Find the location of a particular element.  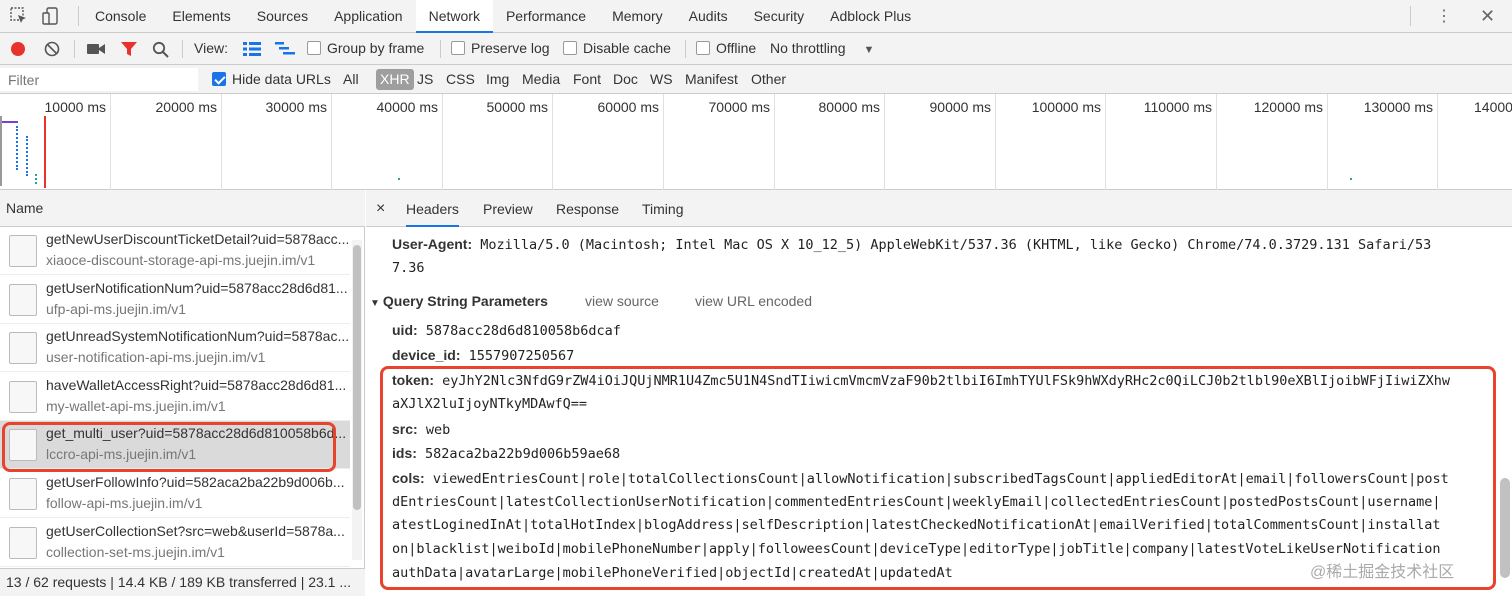

user-agent-key: User-Agent: is located at coordinates (432, 244).